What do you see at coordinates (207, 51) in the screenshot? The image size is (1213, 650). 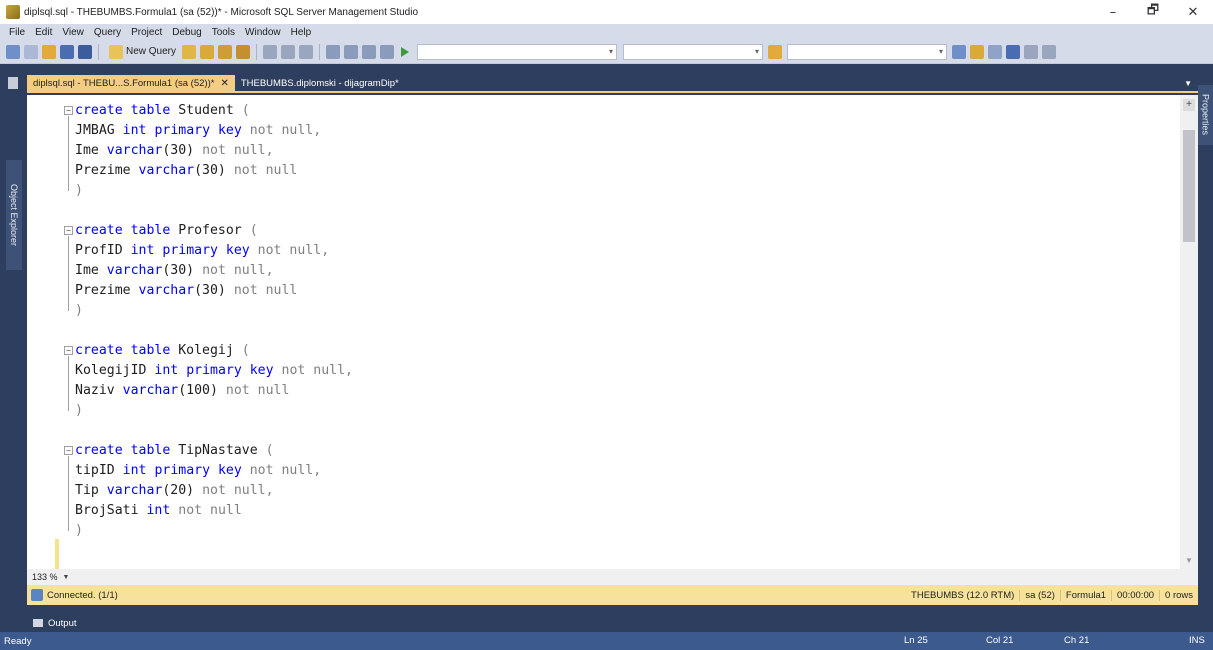 I see `analysis-query-icon` at bounding box center [207, 51].